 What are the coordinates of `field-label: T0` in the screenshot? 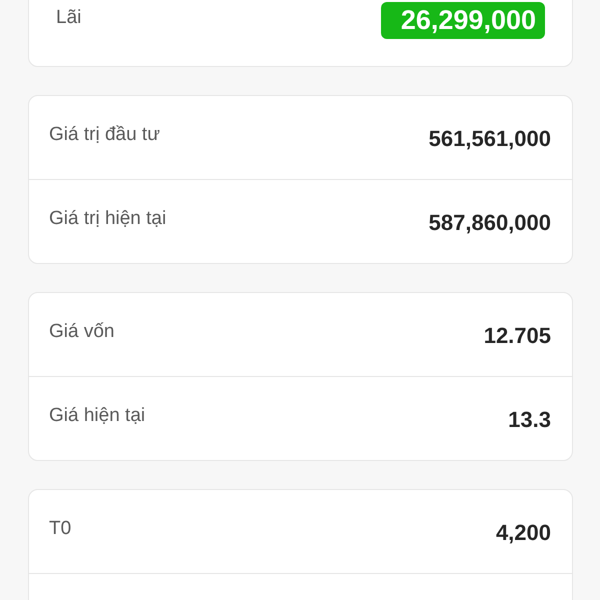 It's located at (60, 529).